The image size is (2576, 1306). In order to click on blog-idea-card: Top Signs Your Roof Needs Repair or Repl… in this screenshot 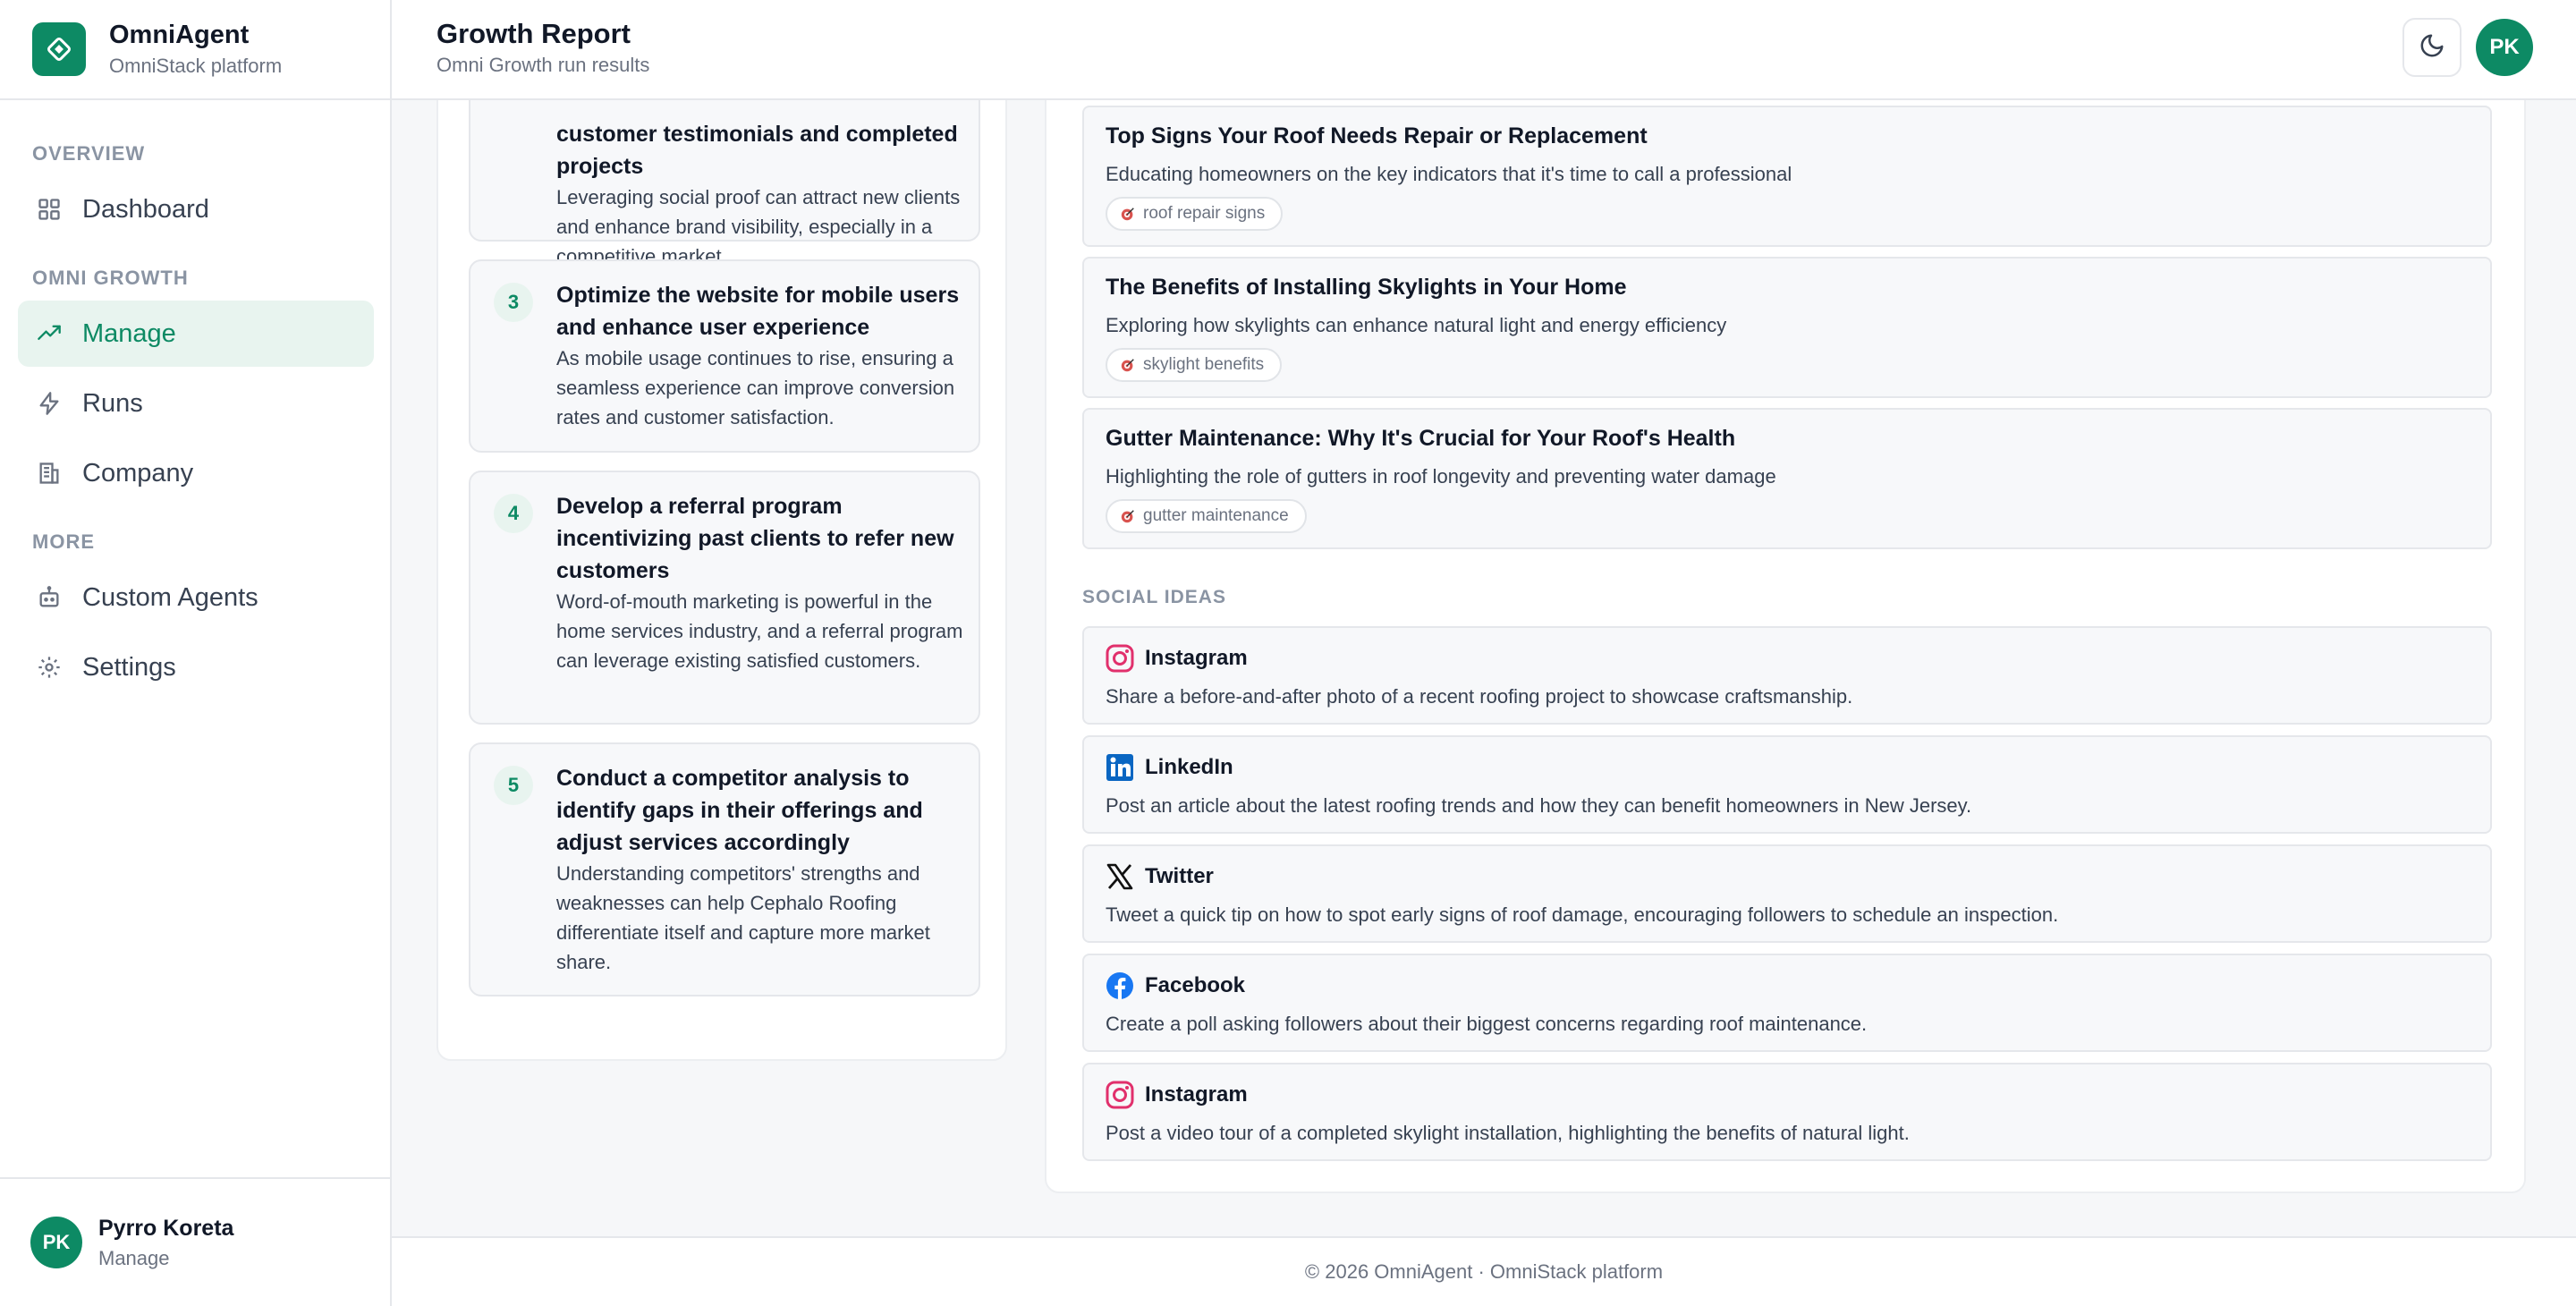, I will do `click(1787, 176)`.